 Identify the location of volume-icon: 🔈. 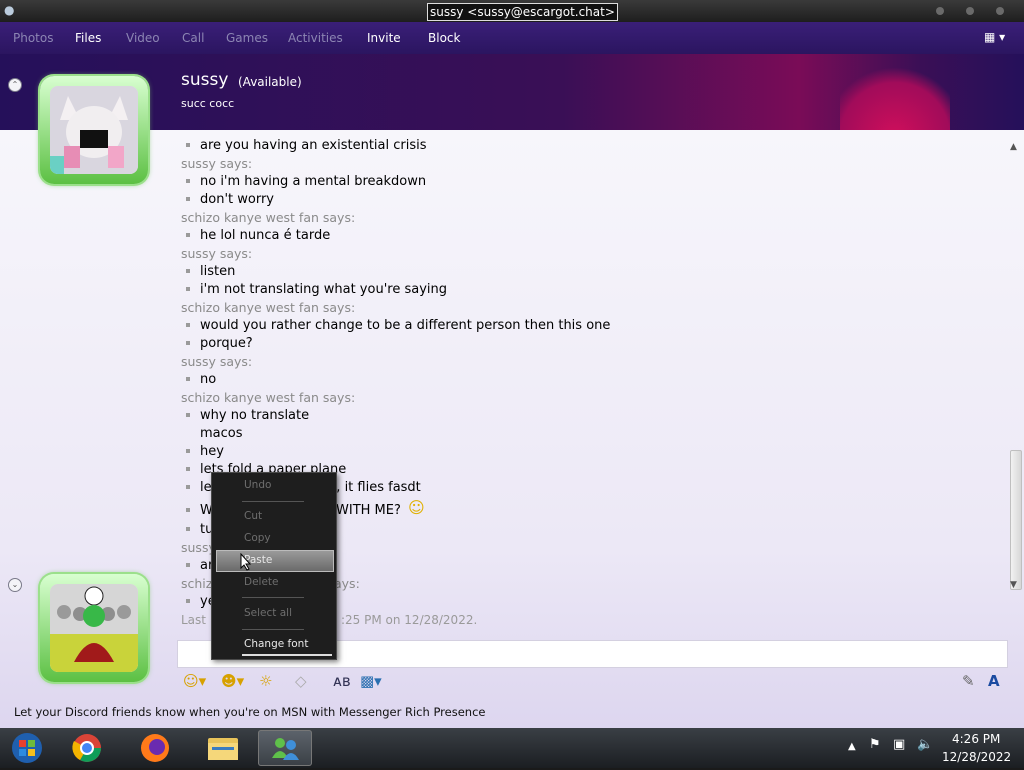
(925, 744).